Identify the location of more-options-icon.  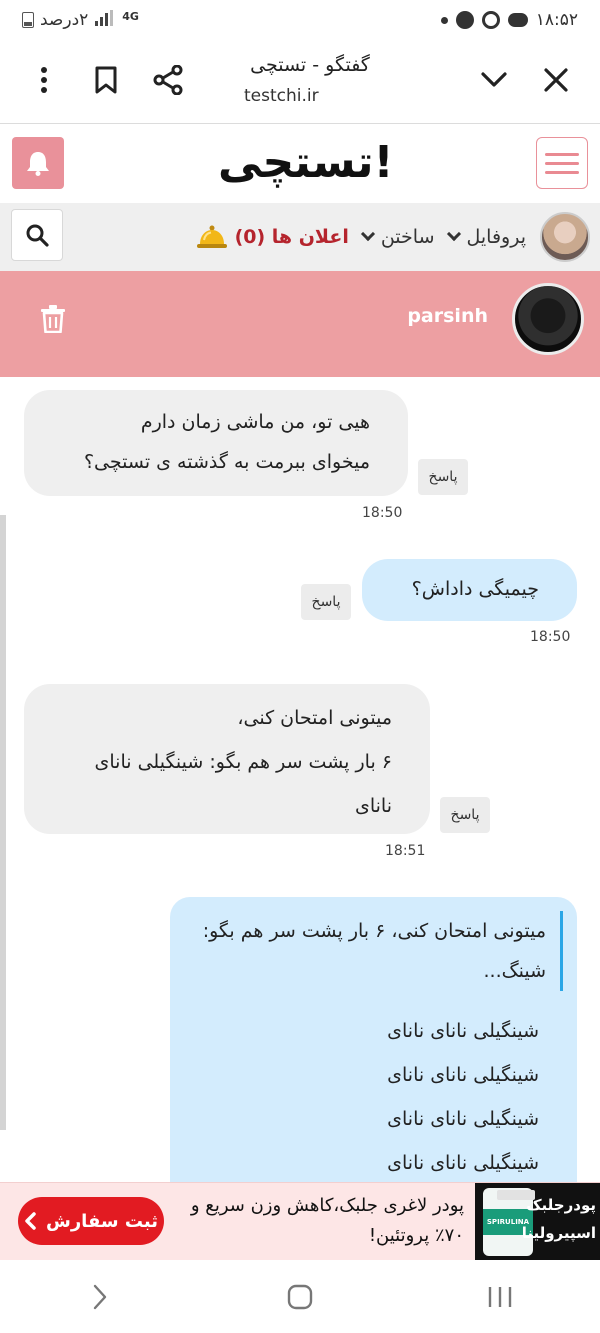
(44, 80).